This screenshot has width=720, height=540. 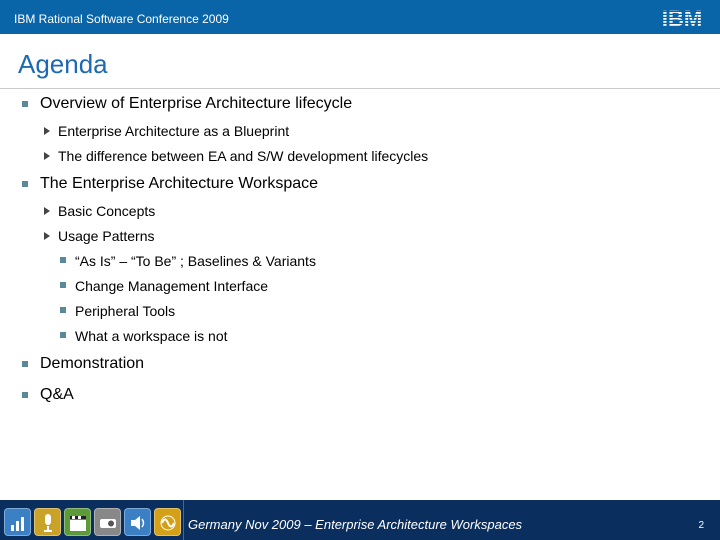 I want to click on footer-divider, so click(x=183, y=520).